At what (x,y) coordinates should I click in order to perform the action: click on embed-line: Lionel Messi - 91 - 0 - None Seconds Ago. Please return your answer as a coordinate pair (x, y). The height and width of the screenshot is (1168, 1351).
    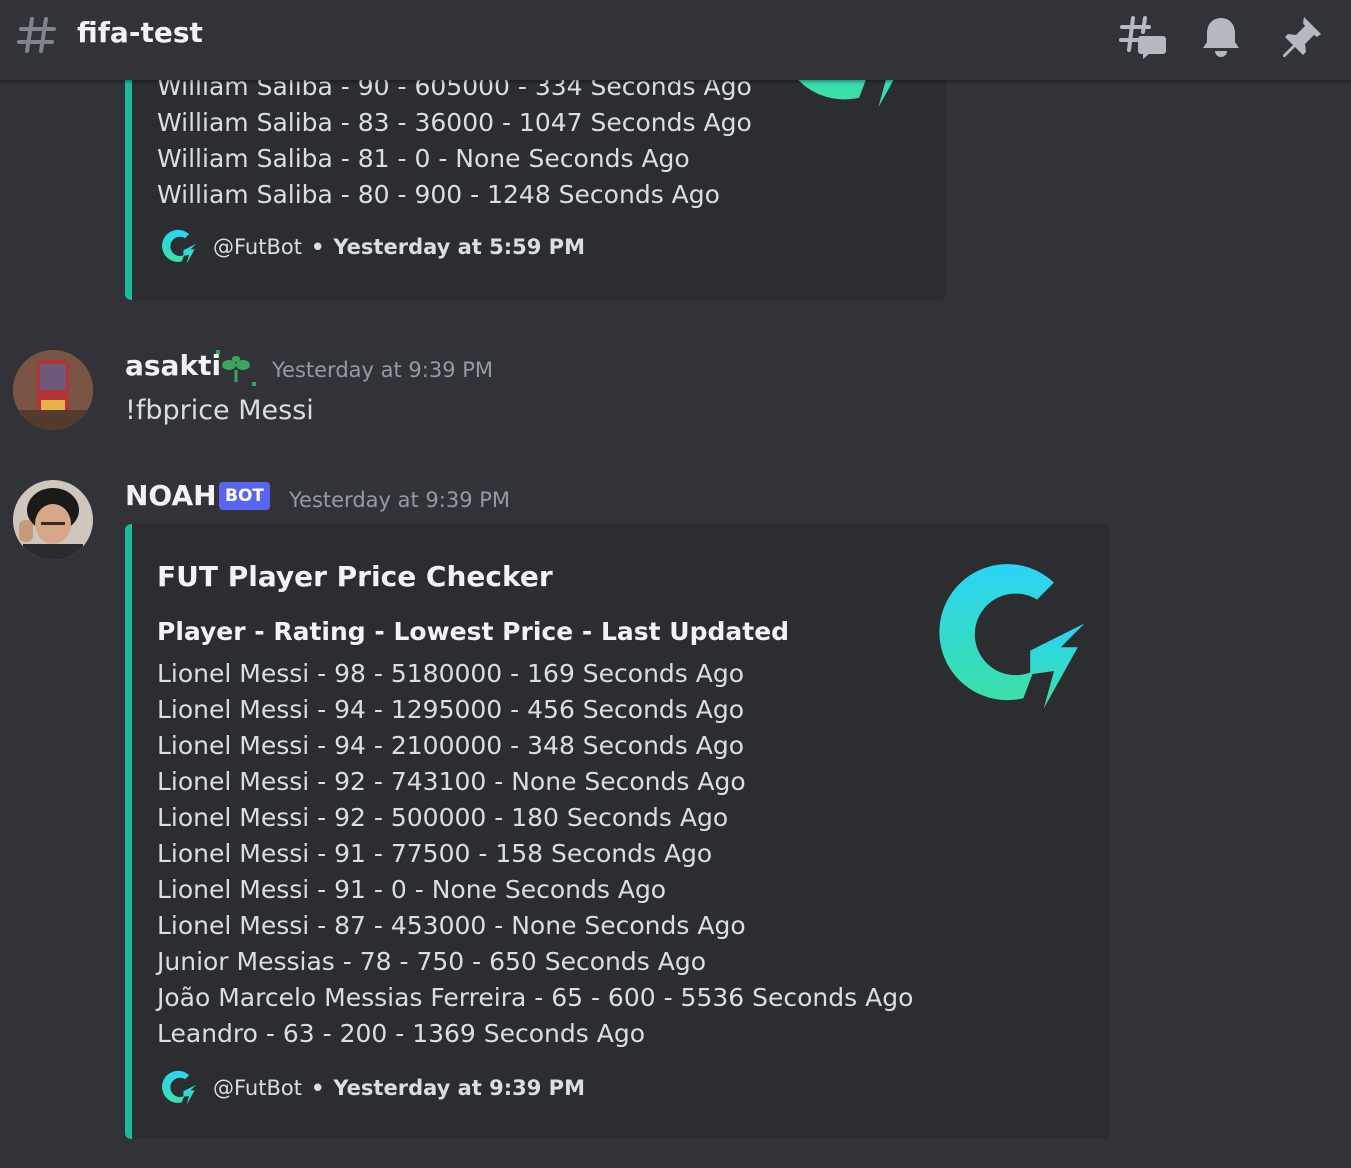
    Looking at the image, I should click on (412, 889).